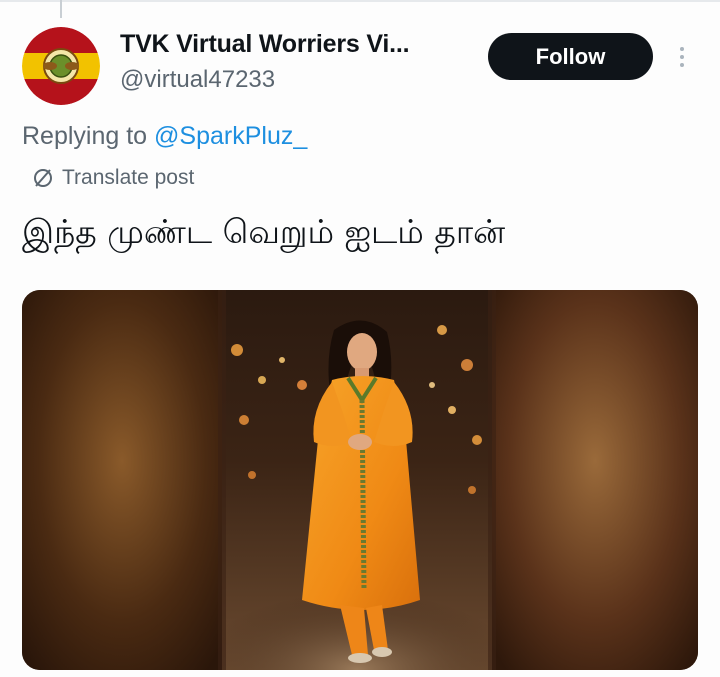  Describe the element at coordinates (230, 136) in the screenshot. I see `replying-to-handle-link: @SparkPluz_` at that location.